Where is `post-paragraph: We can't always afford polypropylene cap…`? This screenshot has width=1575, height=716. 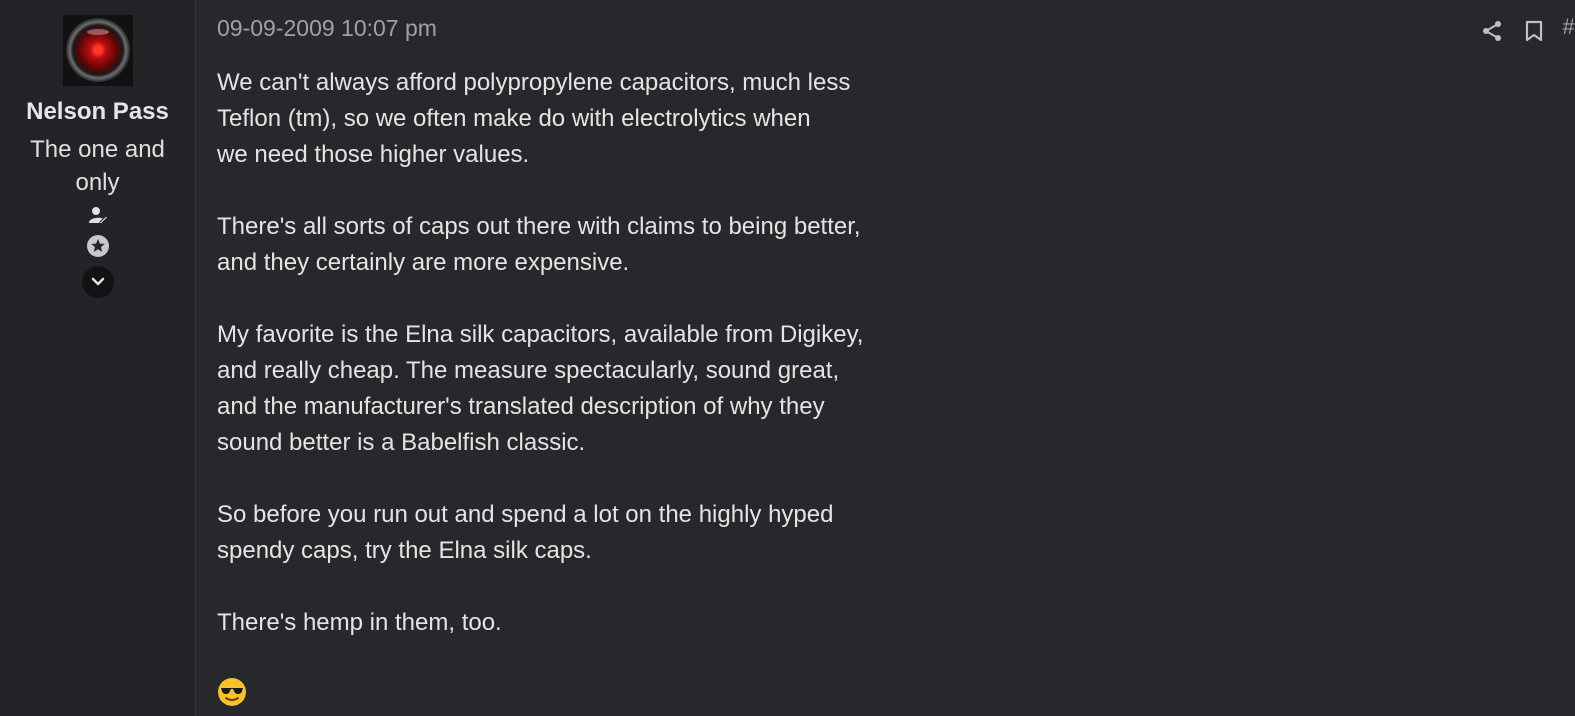
post-paragraph: We can't always afford polypropylene cap… is located at coordinates (534, 118).